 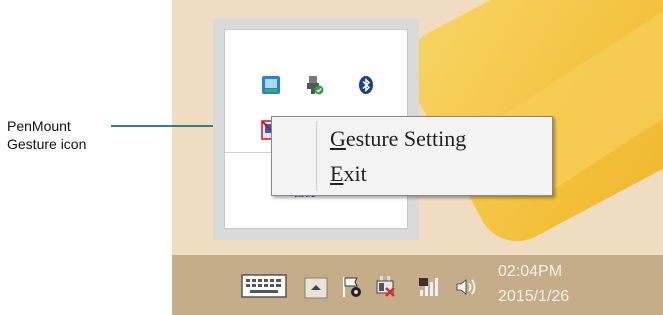 What do you see at coordinates (530, 272) in the screenshot?
I see `clock-time: 02:04PM` at bounding box center [530, 272].